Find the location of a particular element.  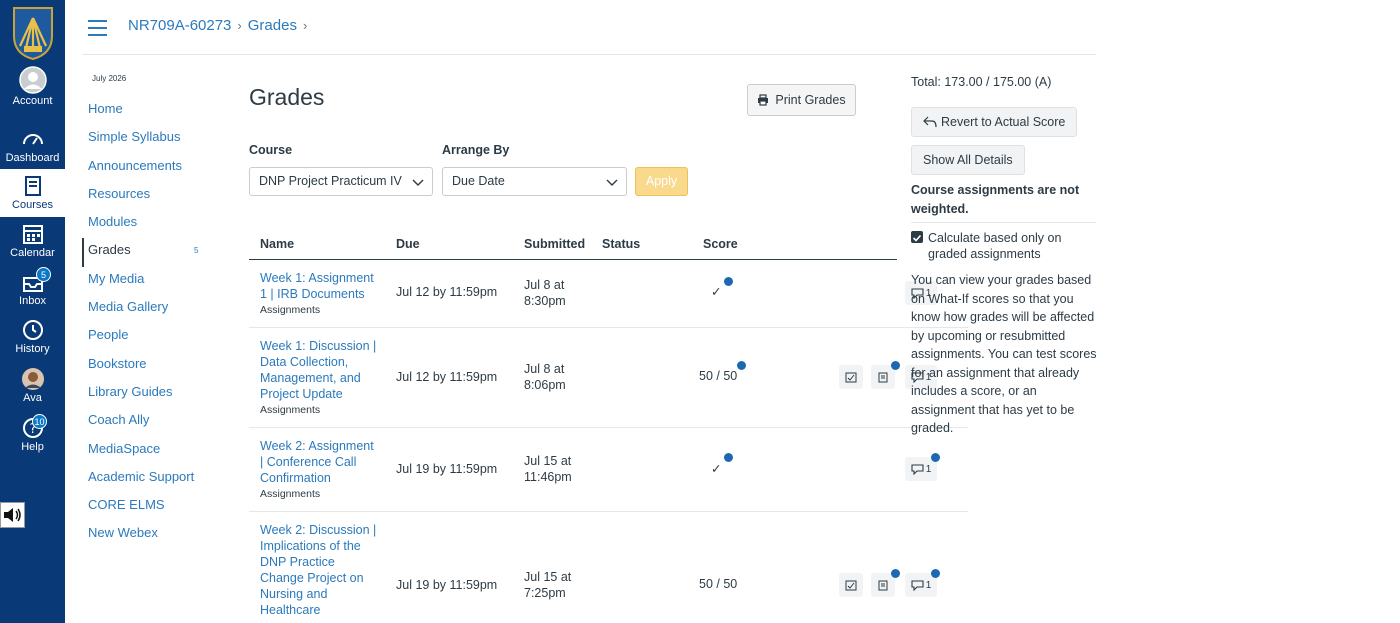

user-avatar-icon is located at coordinates (32, 379).